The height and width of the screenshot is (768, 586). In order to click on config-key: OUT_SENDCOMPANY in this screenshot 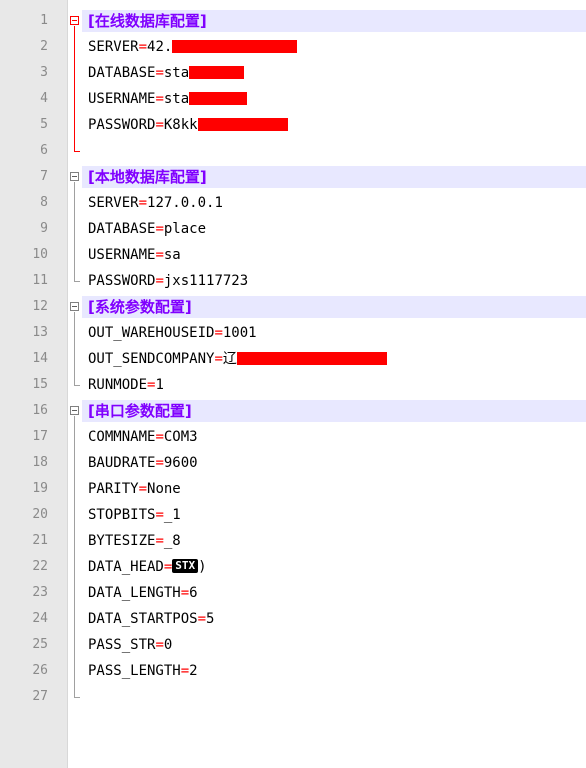, I will do `click(151, 359)`.